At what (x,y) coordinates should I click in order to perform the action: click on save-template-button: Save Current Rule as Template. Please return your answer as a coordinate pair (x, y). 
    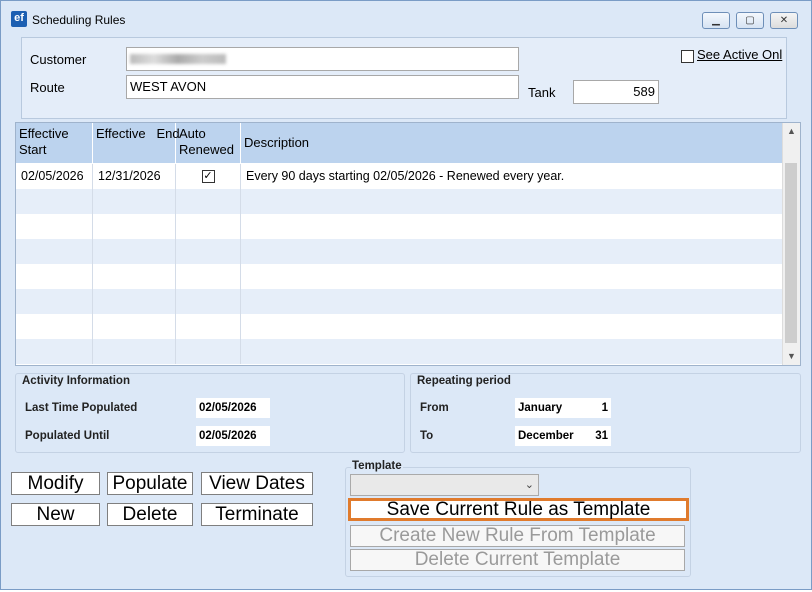
    Looking at the image, I should click on (518, 509).